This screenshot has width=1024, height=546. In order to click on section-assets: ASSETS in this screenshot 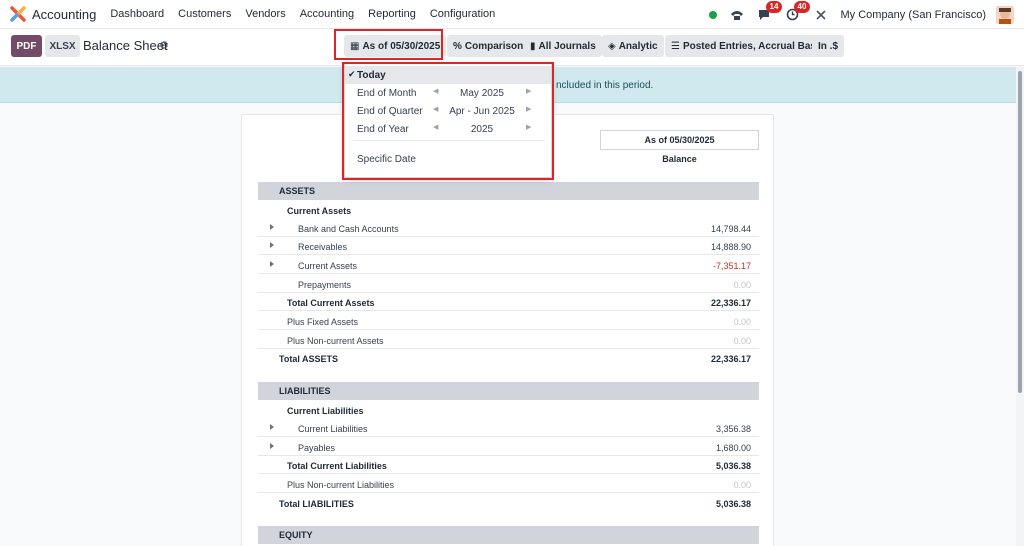, I will do `click(508, 191)`.